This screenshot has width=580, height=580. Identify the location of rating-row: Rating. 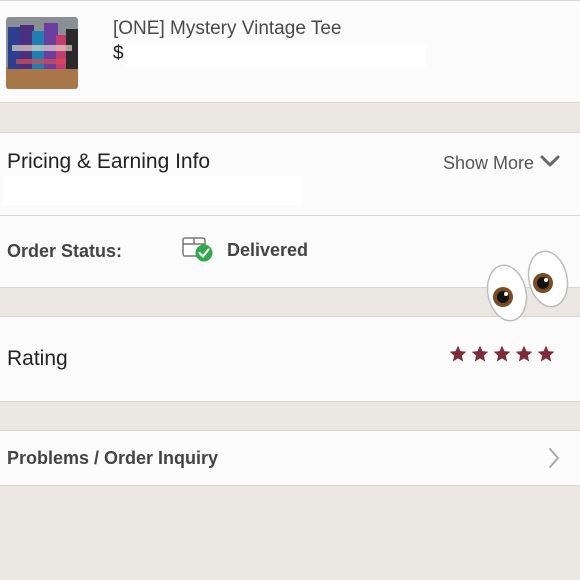
(290, 359).